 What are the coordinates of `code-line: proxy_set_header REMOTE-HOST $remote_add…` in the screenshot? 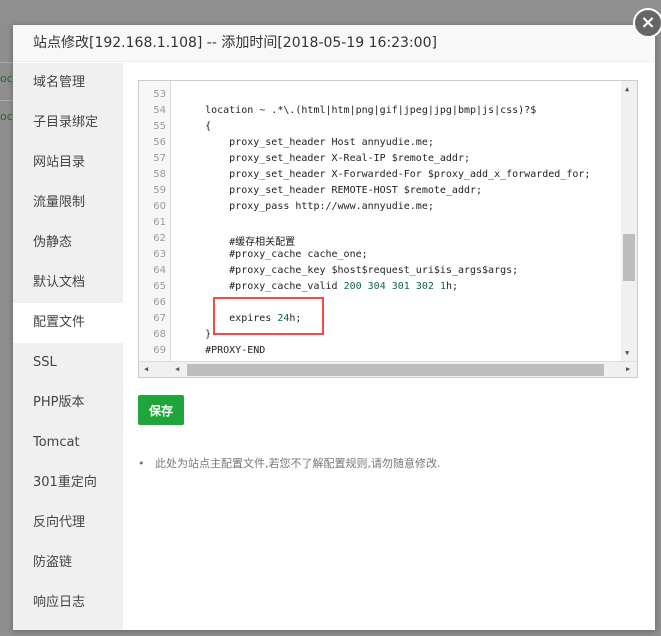 It's located at (332, 190).